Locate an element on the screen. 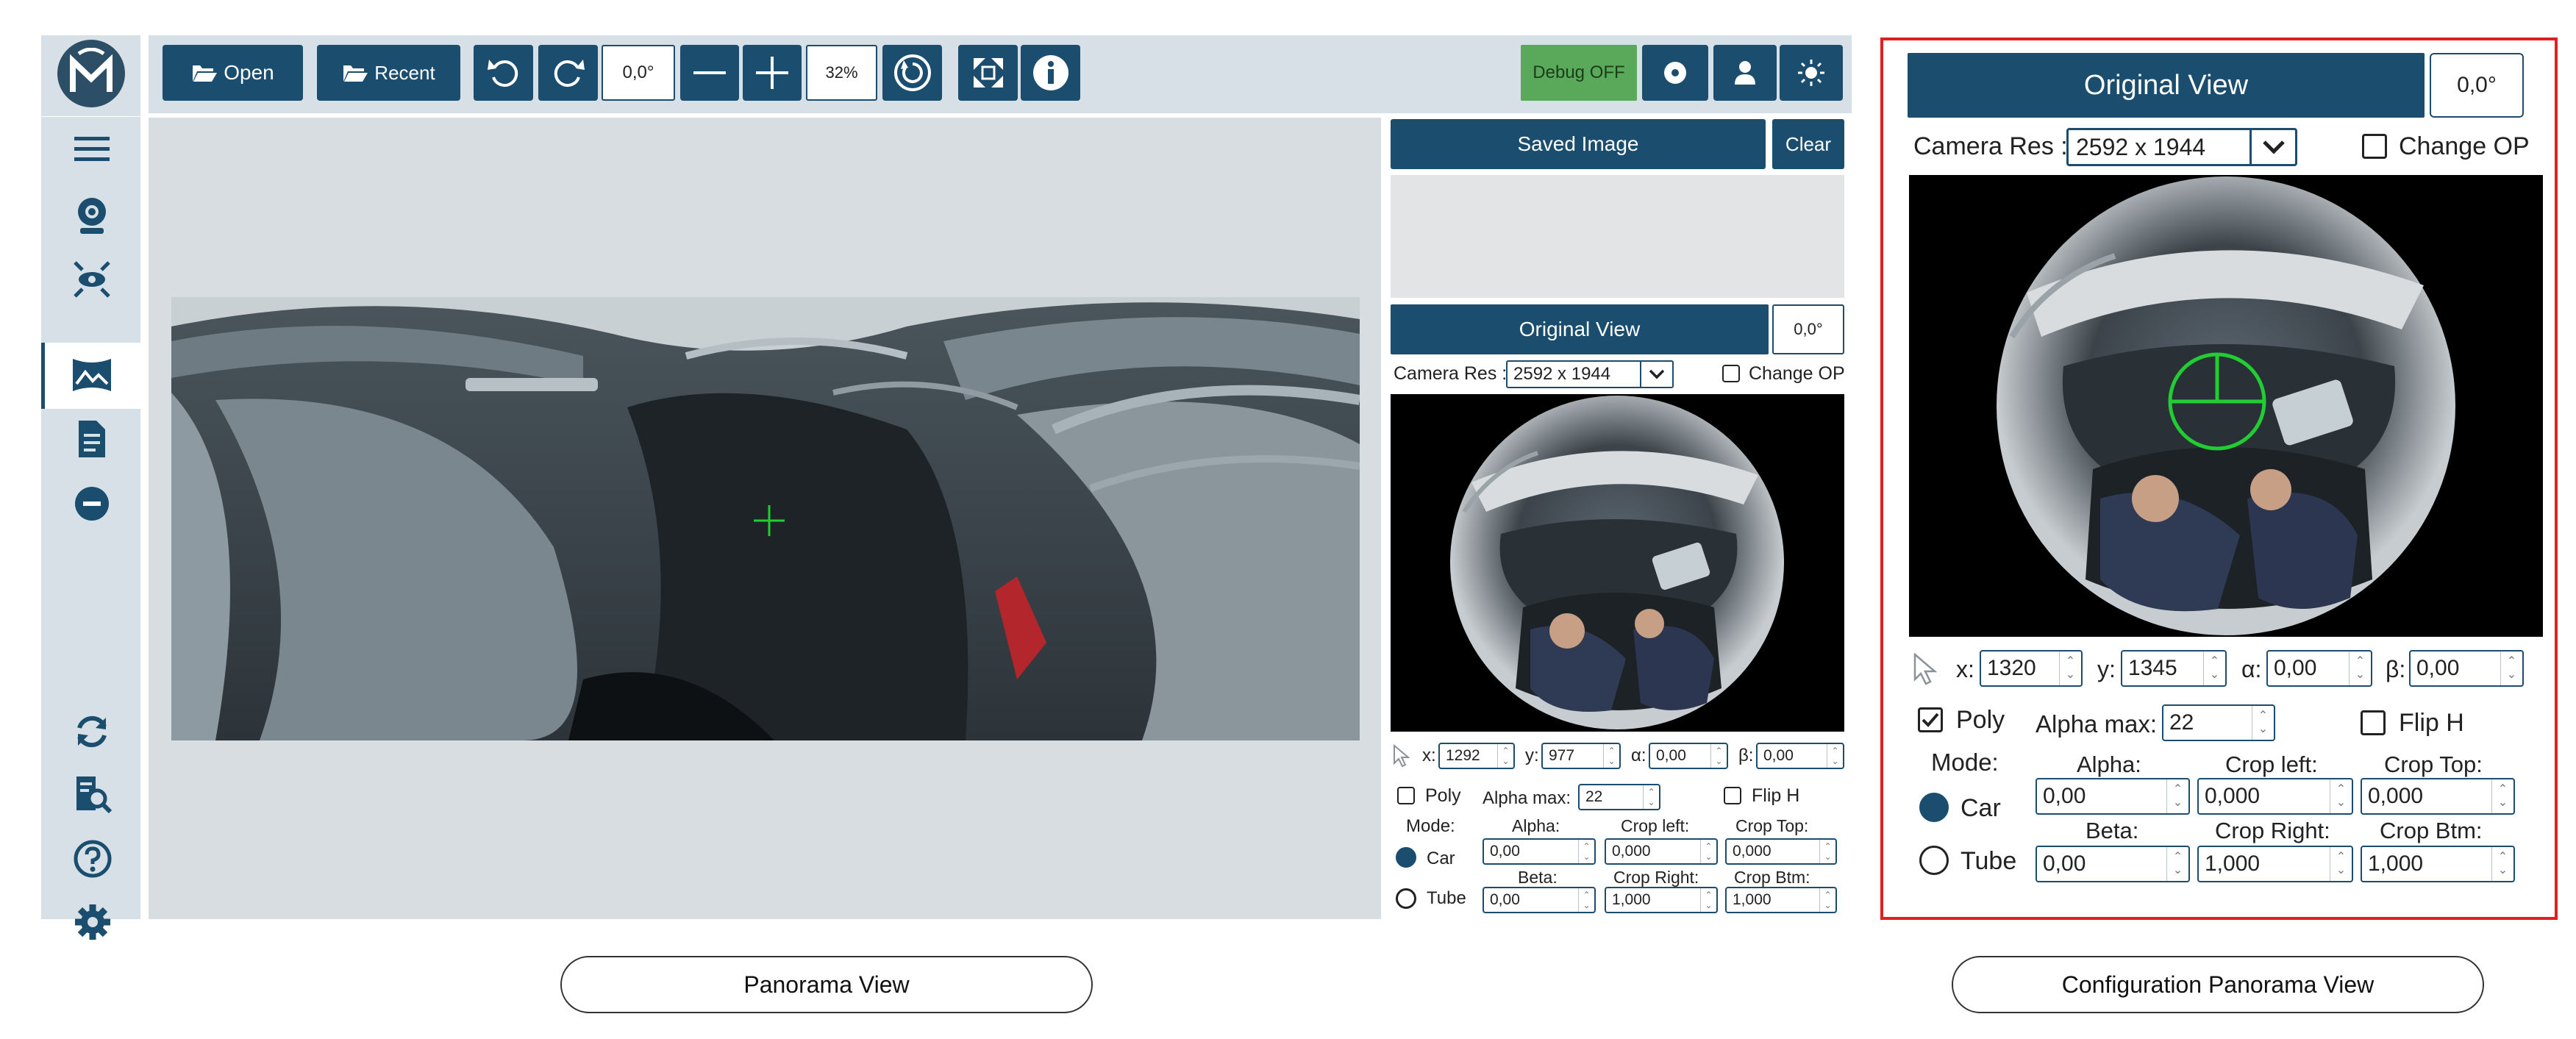  record-button is located at coordinates (1675, 73).